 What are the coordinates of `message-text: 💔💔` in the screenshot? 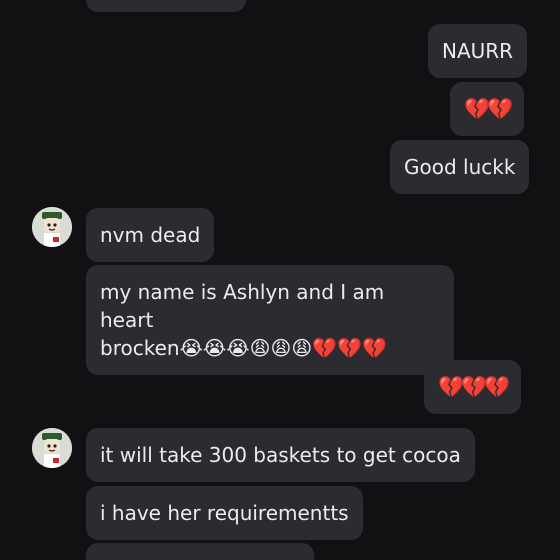 It's located at (488, 109).